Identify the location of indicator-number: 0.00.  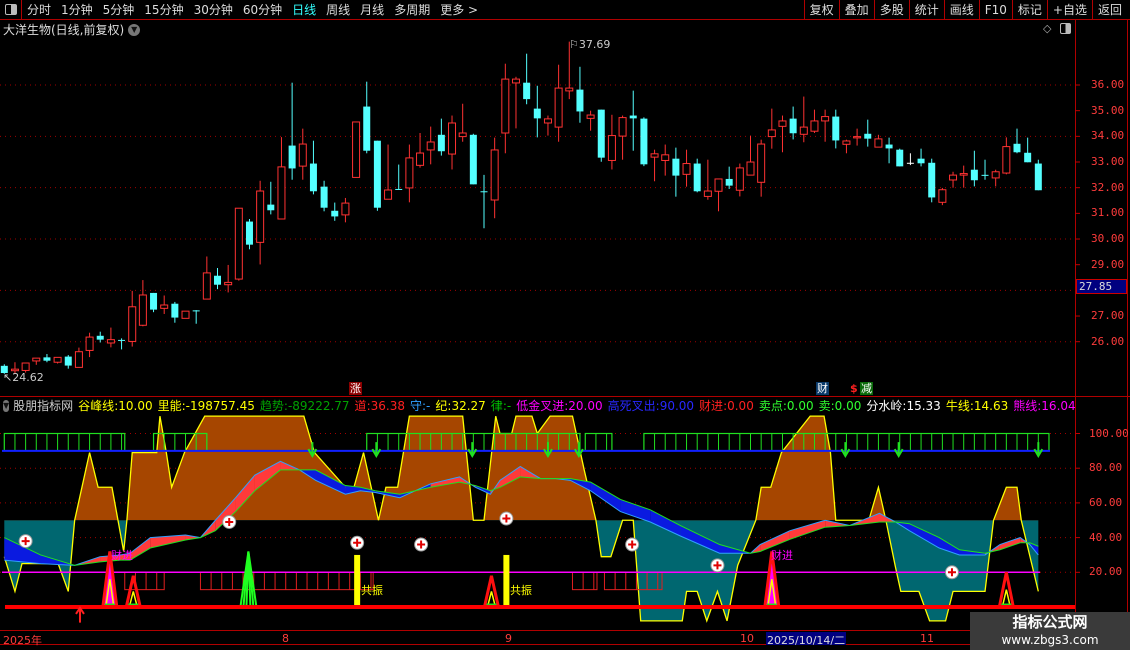
(800, 406).